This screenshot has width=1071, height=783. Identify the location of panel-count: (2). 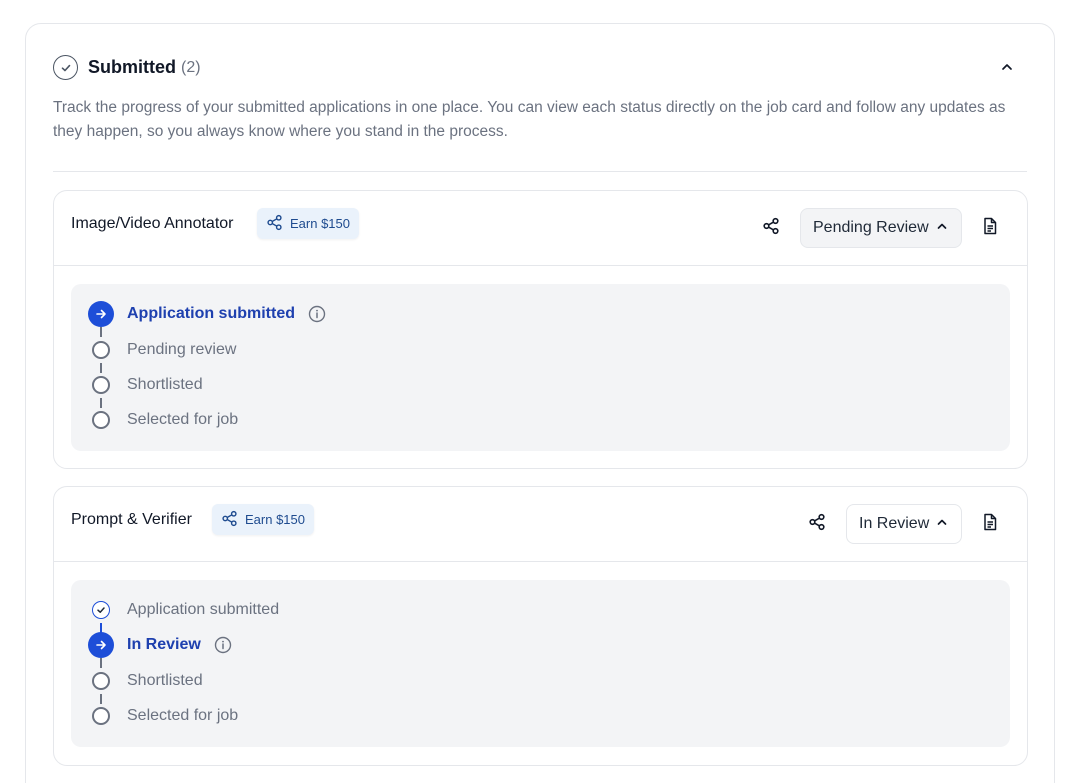
(191, 67).